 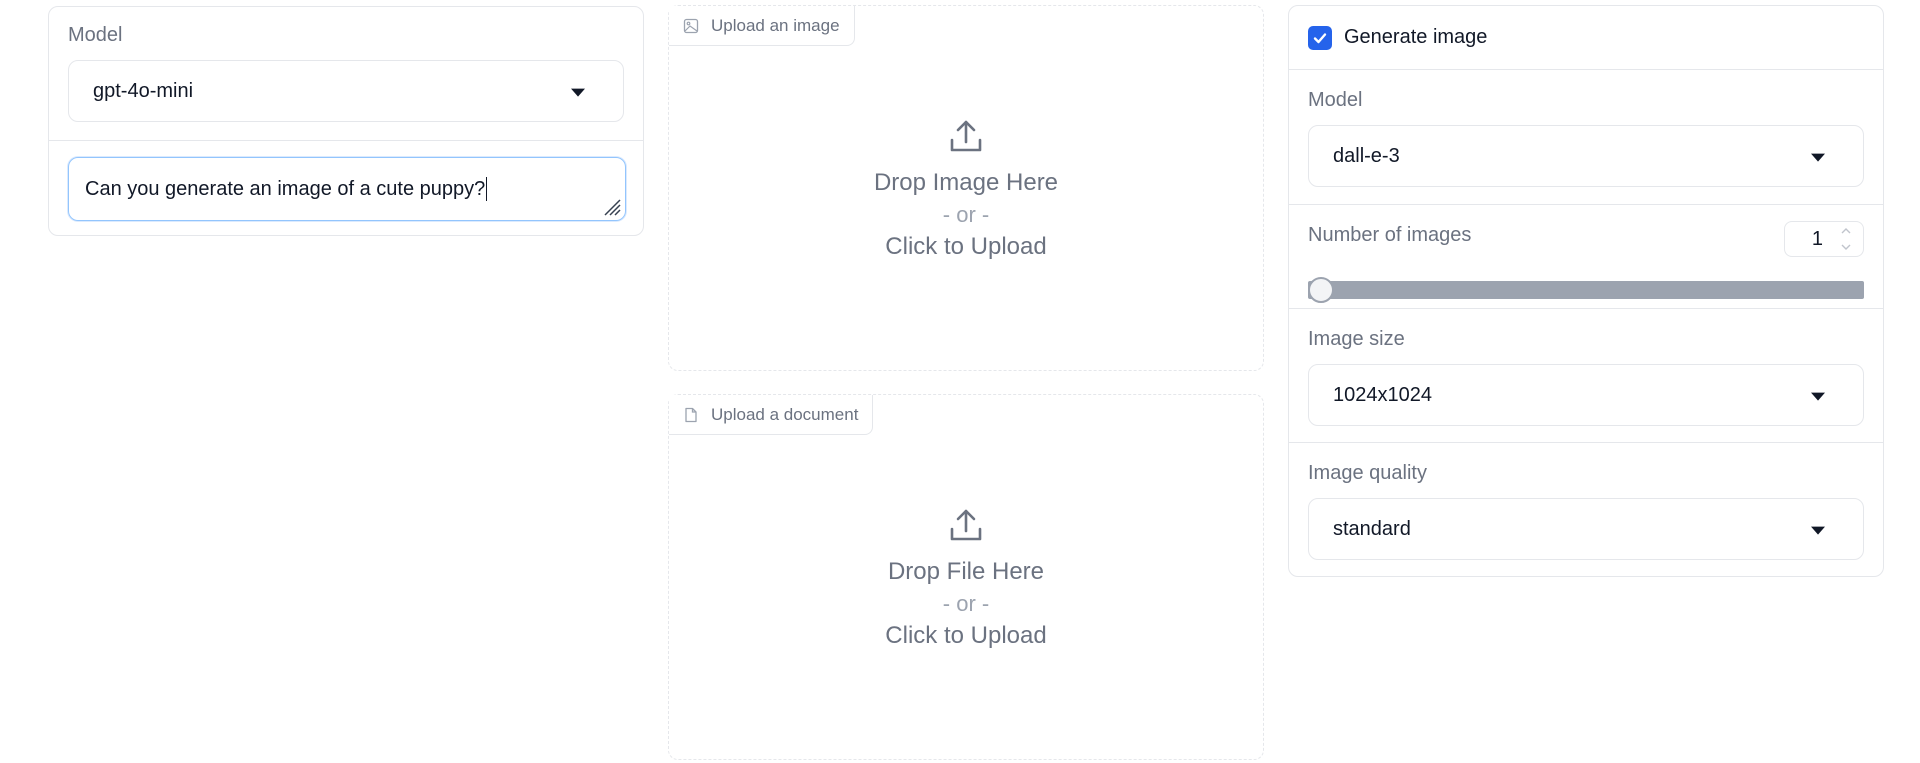 What do you see at coordinates (966, 636) in the screenshot?
I see `document-click-text: Click to Upload` at bounding box center [966, 636].